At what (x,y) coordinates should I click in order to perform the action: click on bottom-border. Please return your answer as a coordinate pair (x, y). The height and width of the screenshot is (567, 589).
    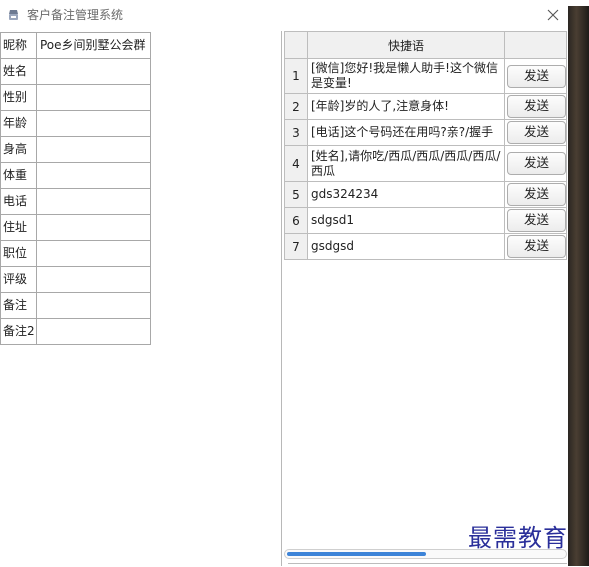
    Looking at the image, I should click on (427, 565).